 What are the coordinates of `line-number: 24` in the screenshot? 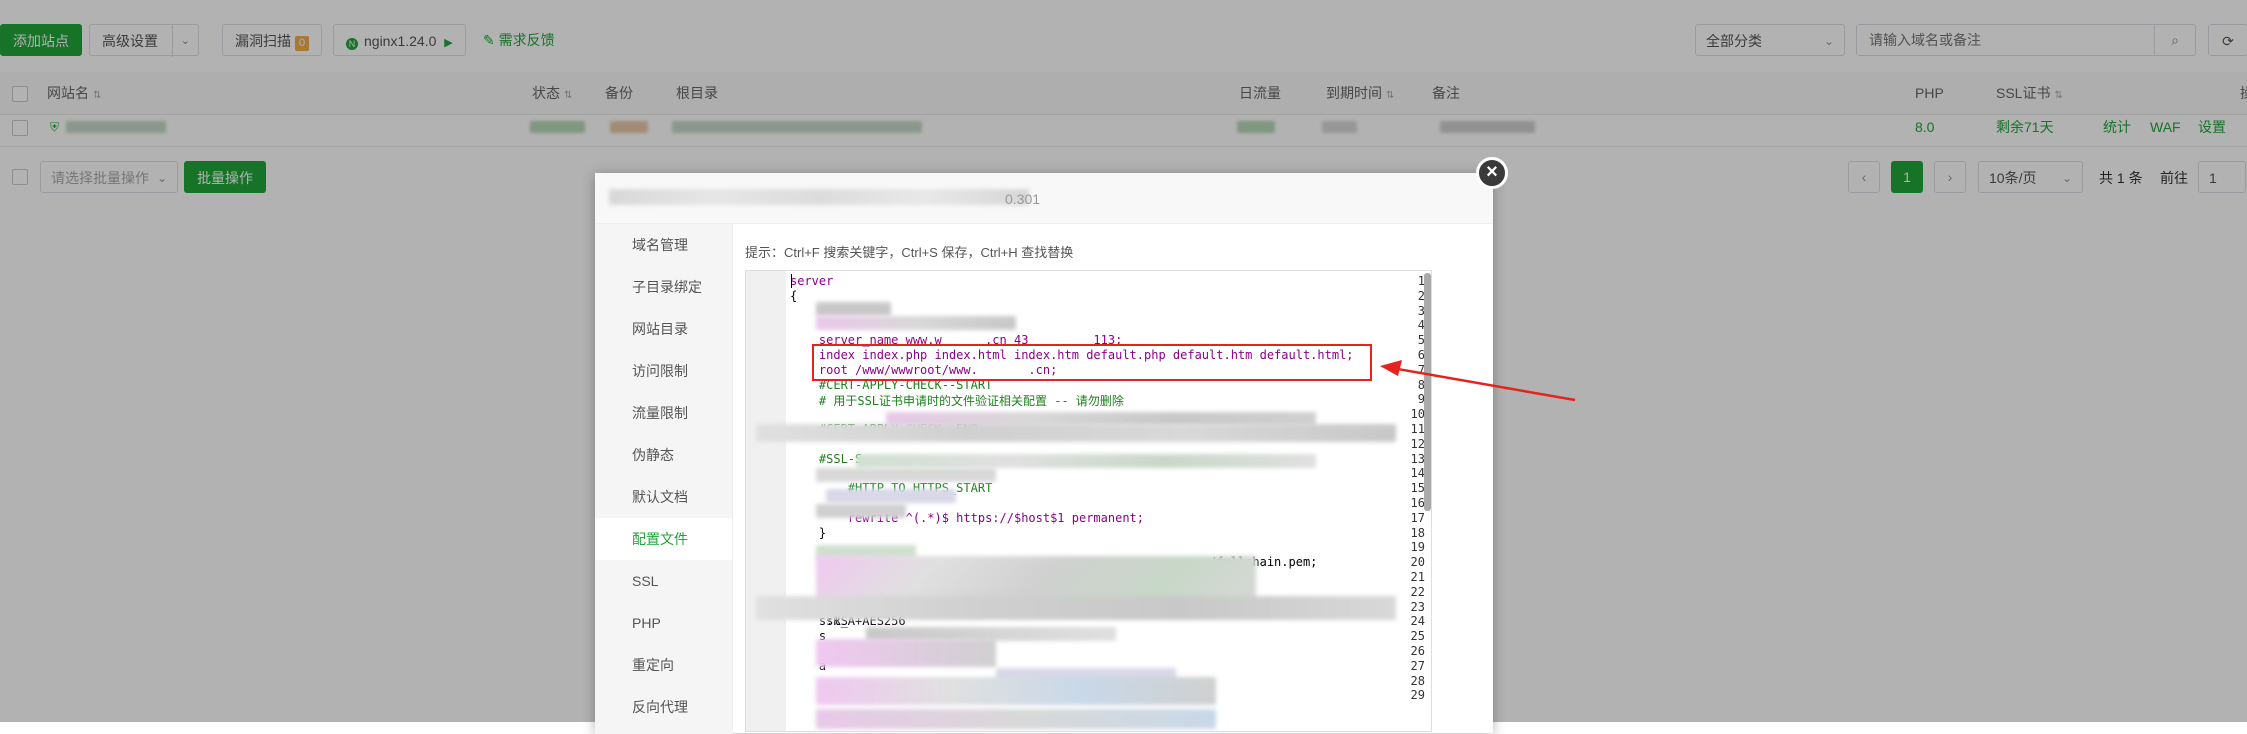 It's located at (1417, 621).